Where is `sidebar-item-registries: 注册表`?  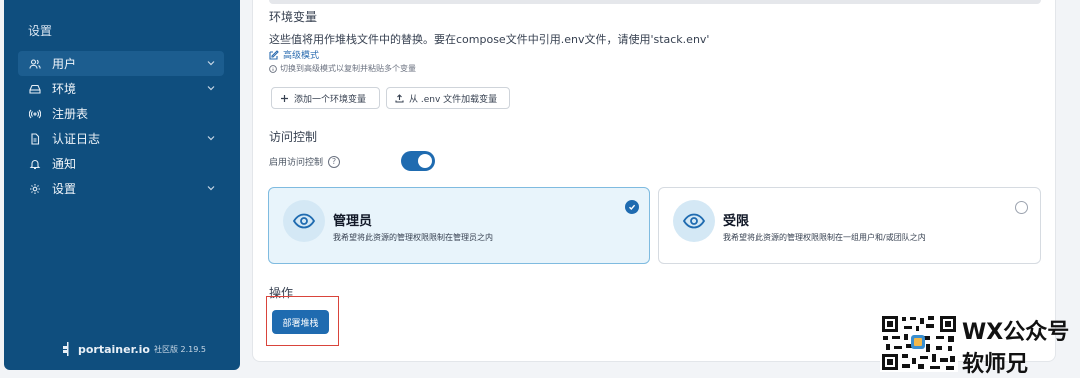 sidebar-item-registries: 注册表 is located at coordinates (121, 113).